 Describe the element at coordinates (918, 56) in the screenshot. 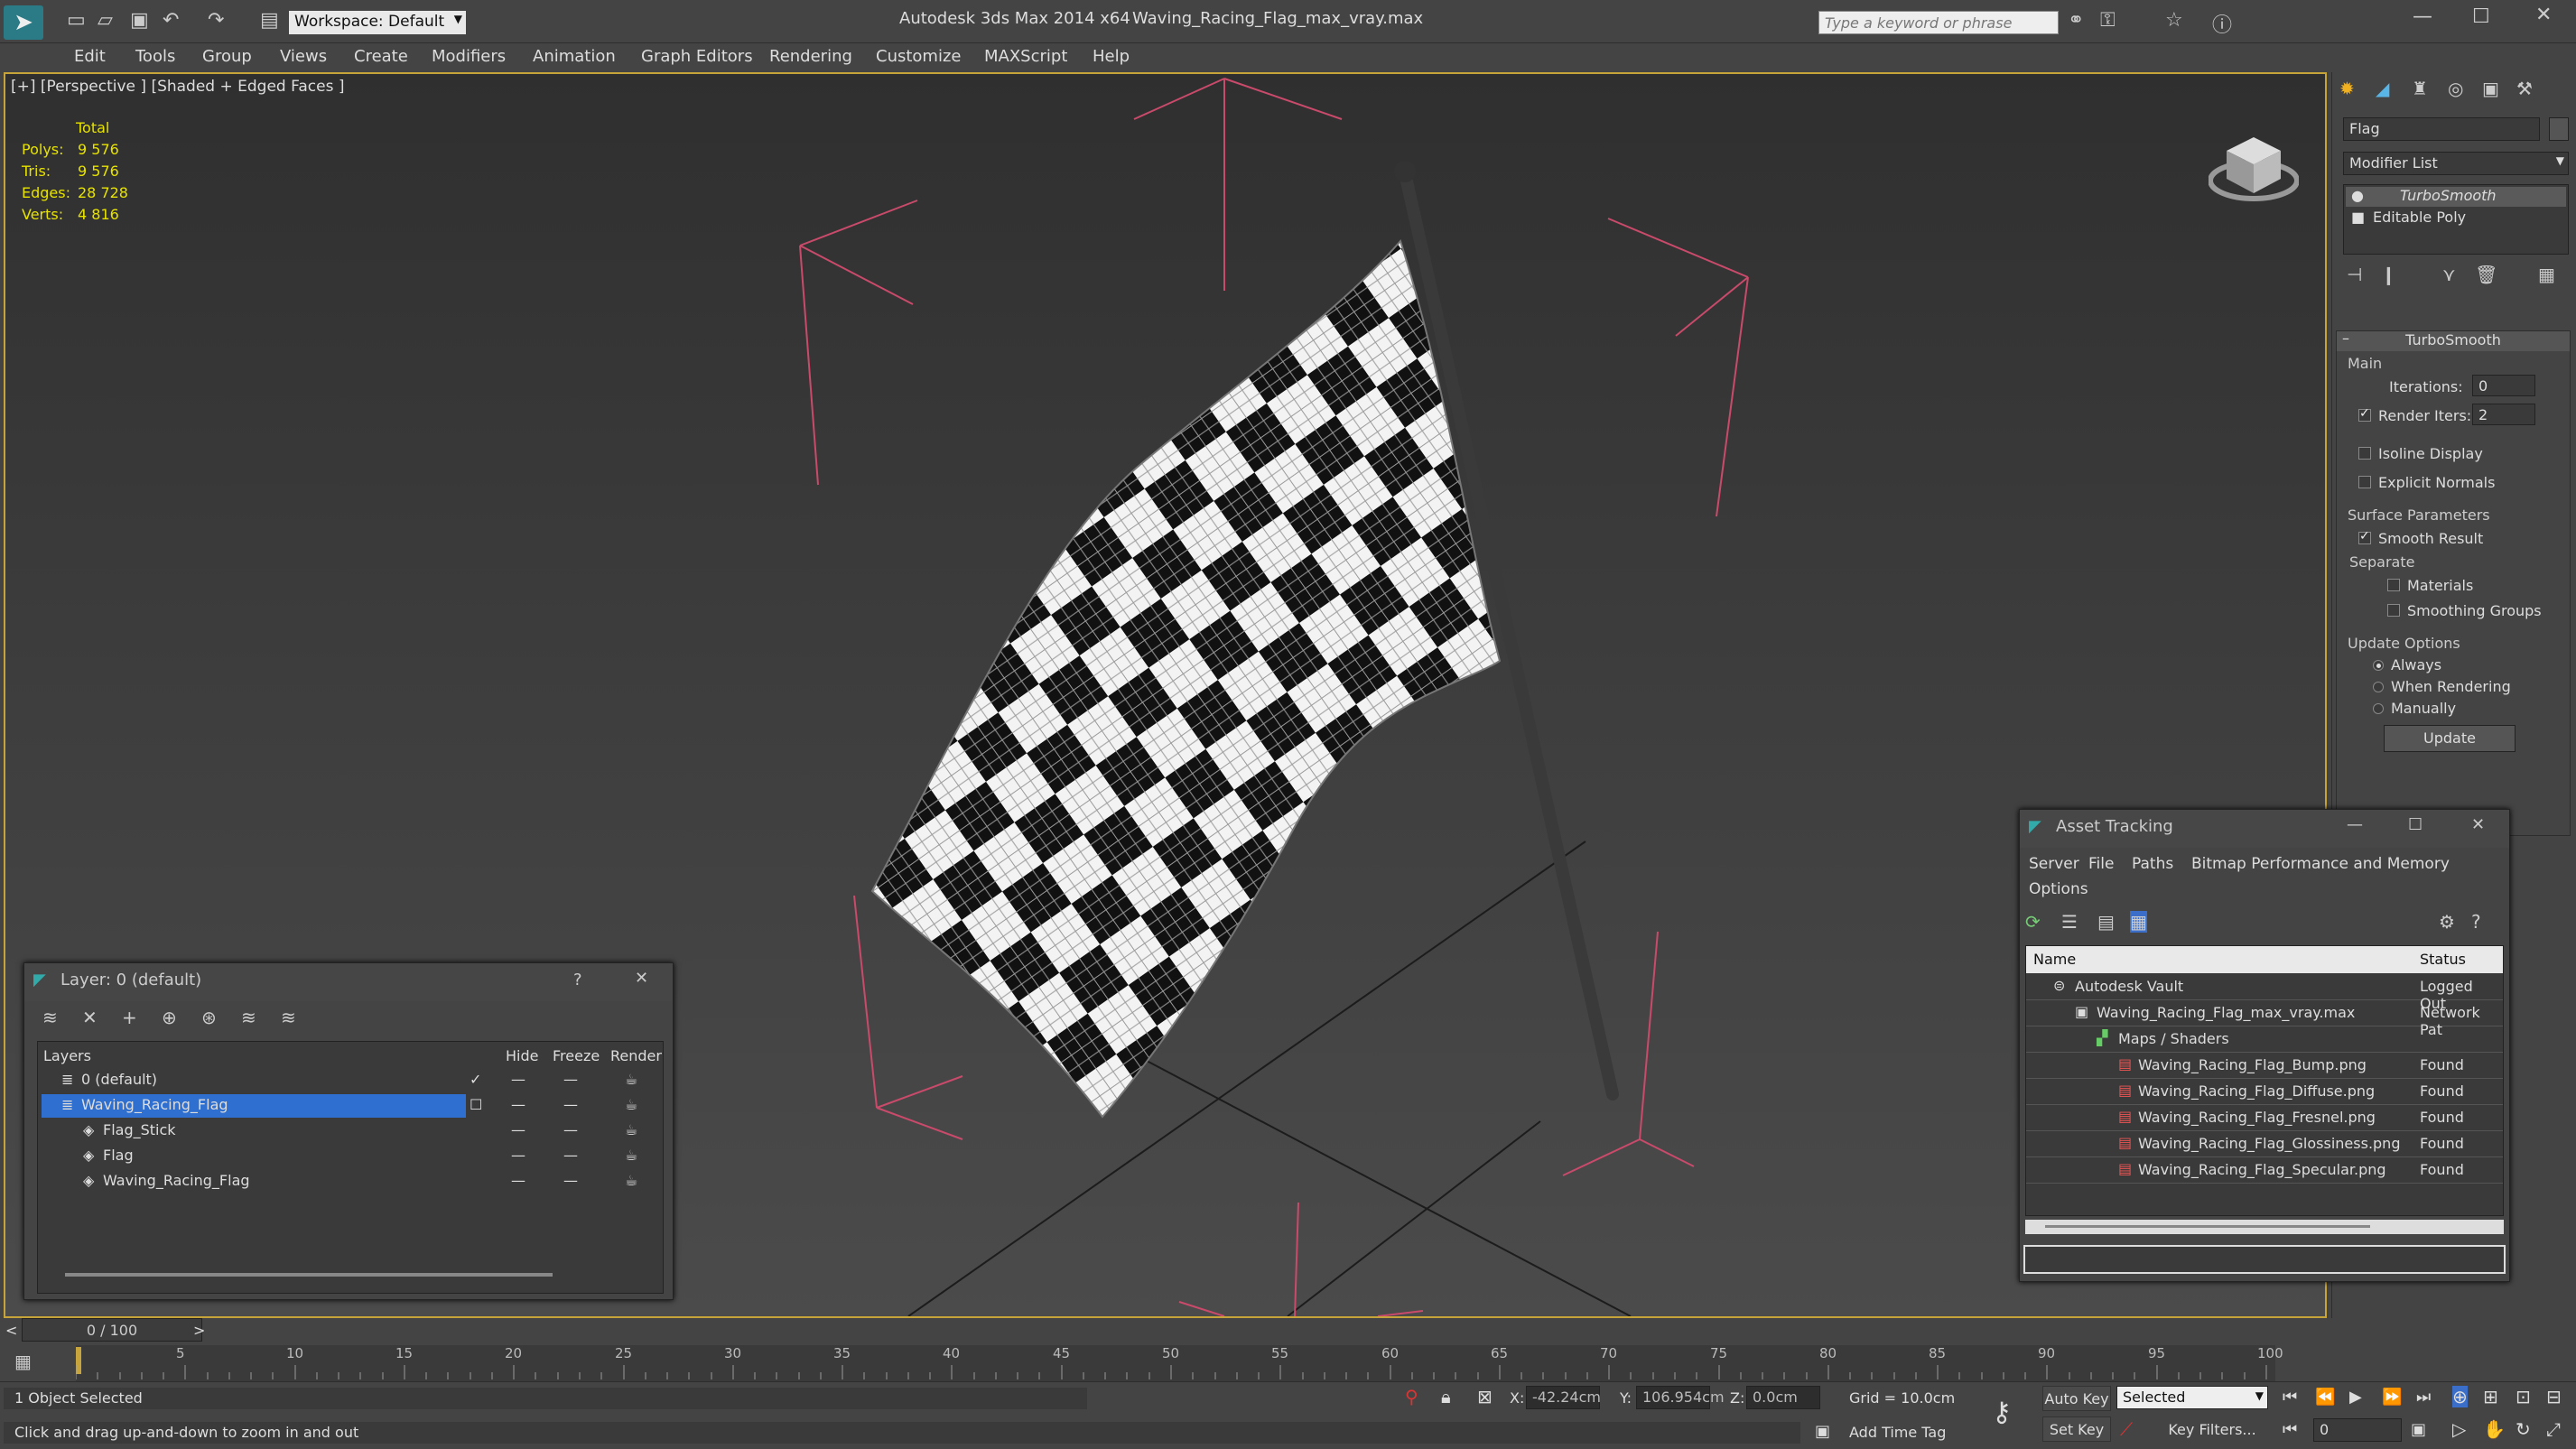

I see `menu-customize: Customize` at that location.